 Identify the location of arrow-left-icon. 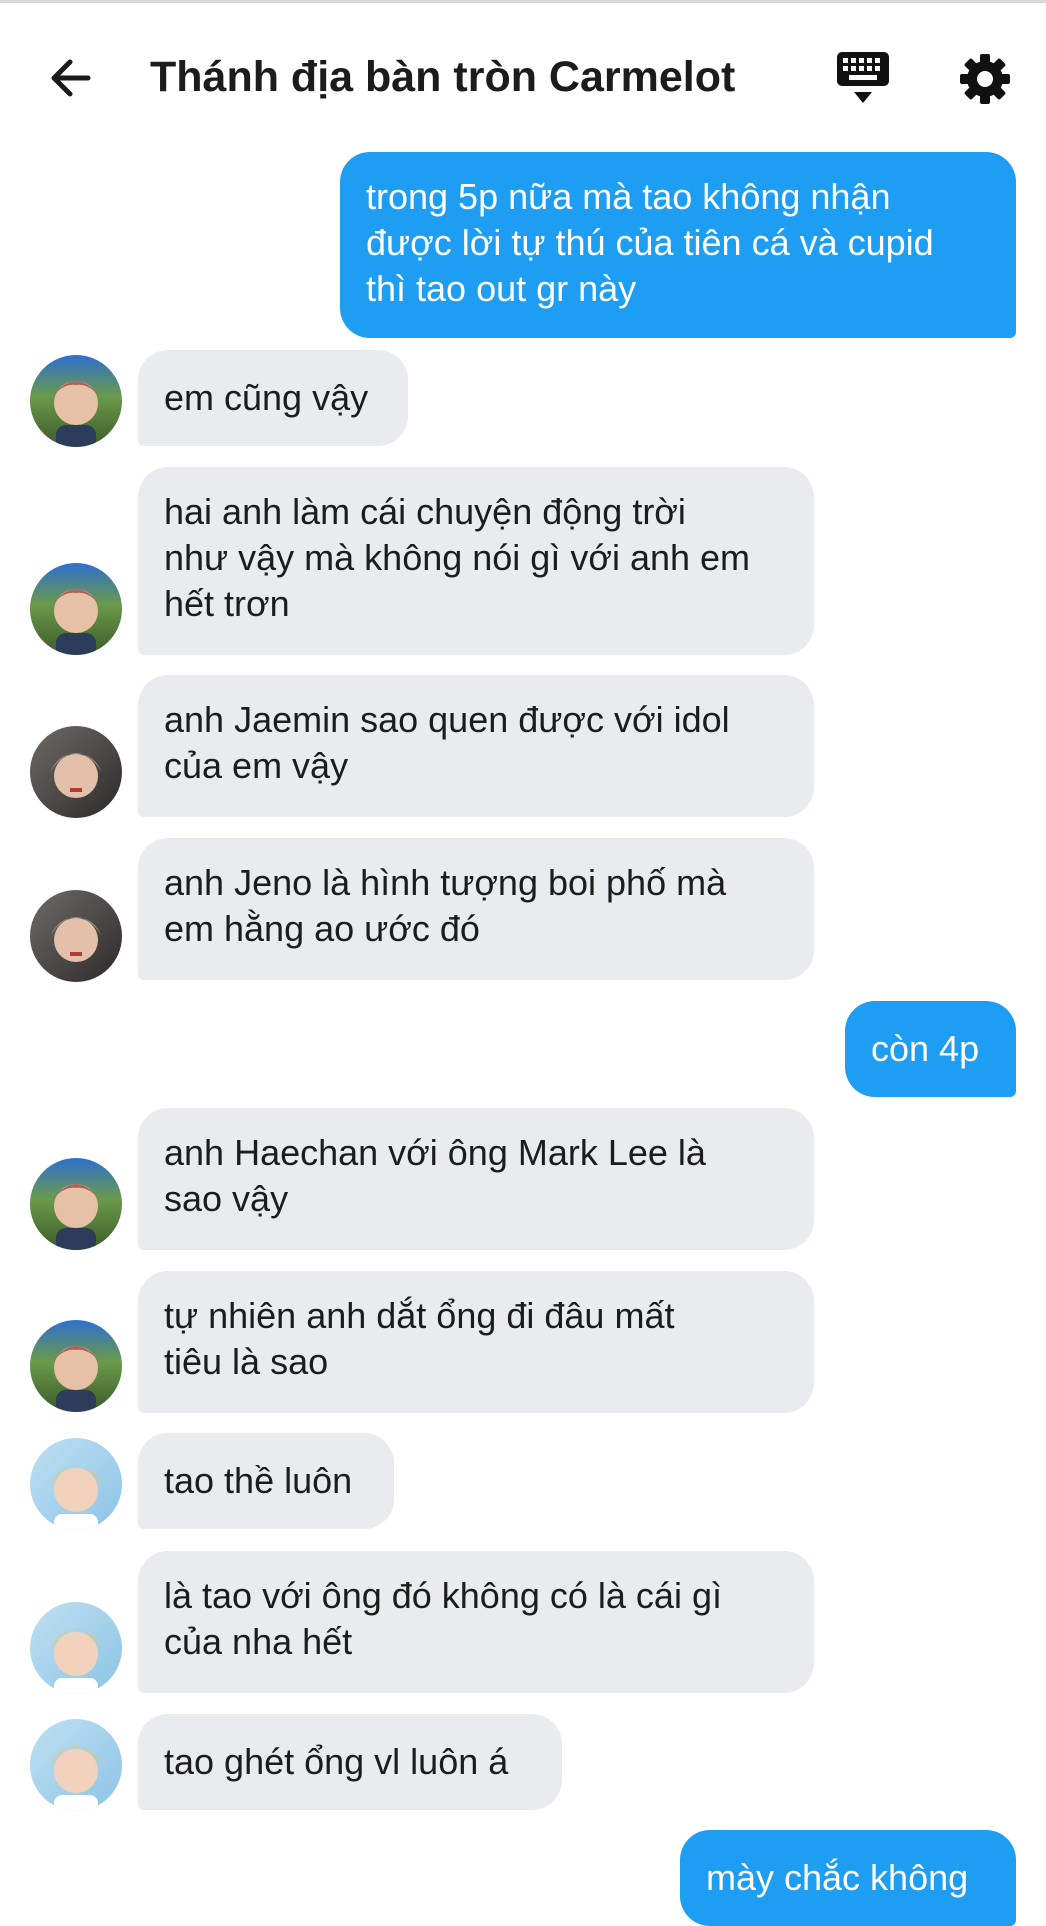
(71, 78).